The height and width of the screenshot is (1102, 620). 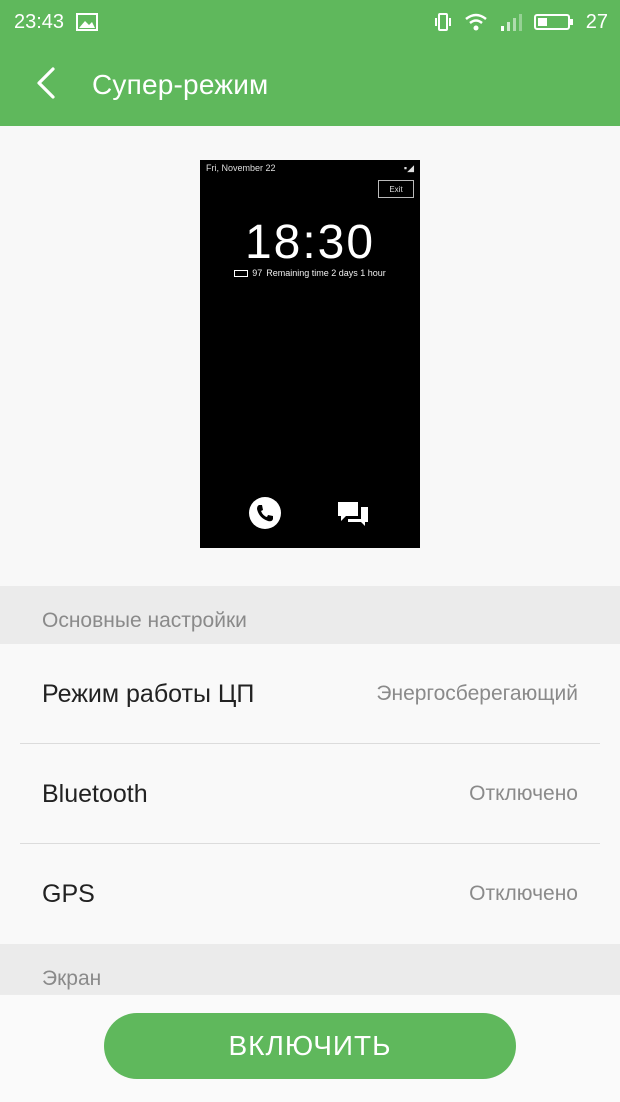 I want to click on preview-battery-percent: 97, so click(x=257, y=273).